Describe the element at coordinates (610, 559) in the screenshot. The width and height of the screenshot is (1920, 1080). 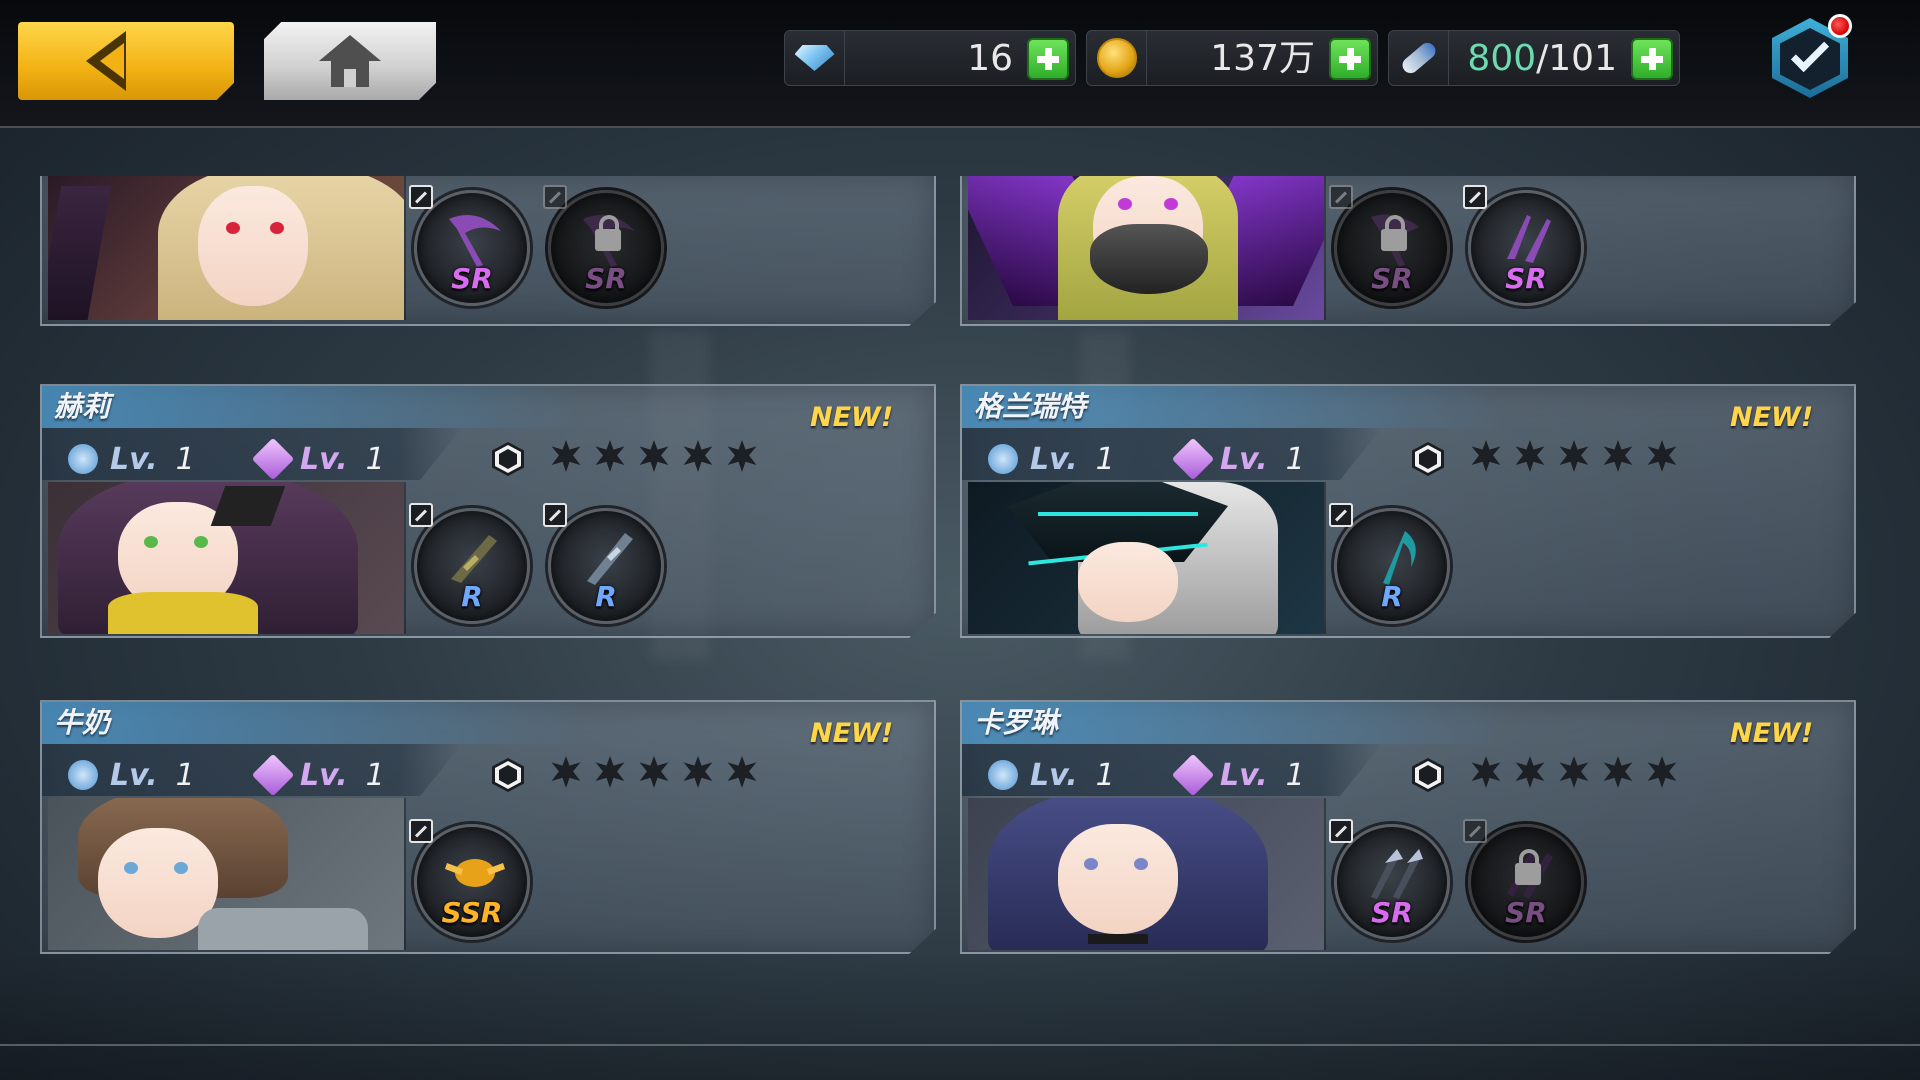
I see `blade-icon` at that location.